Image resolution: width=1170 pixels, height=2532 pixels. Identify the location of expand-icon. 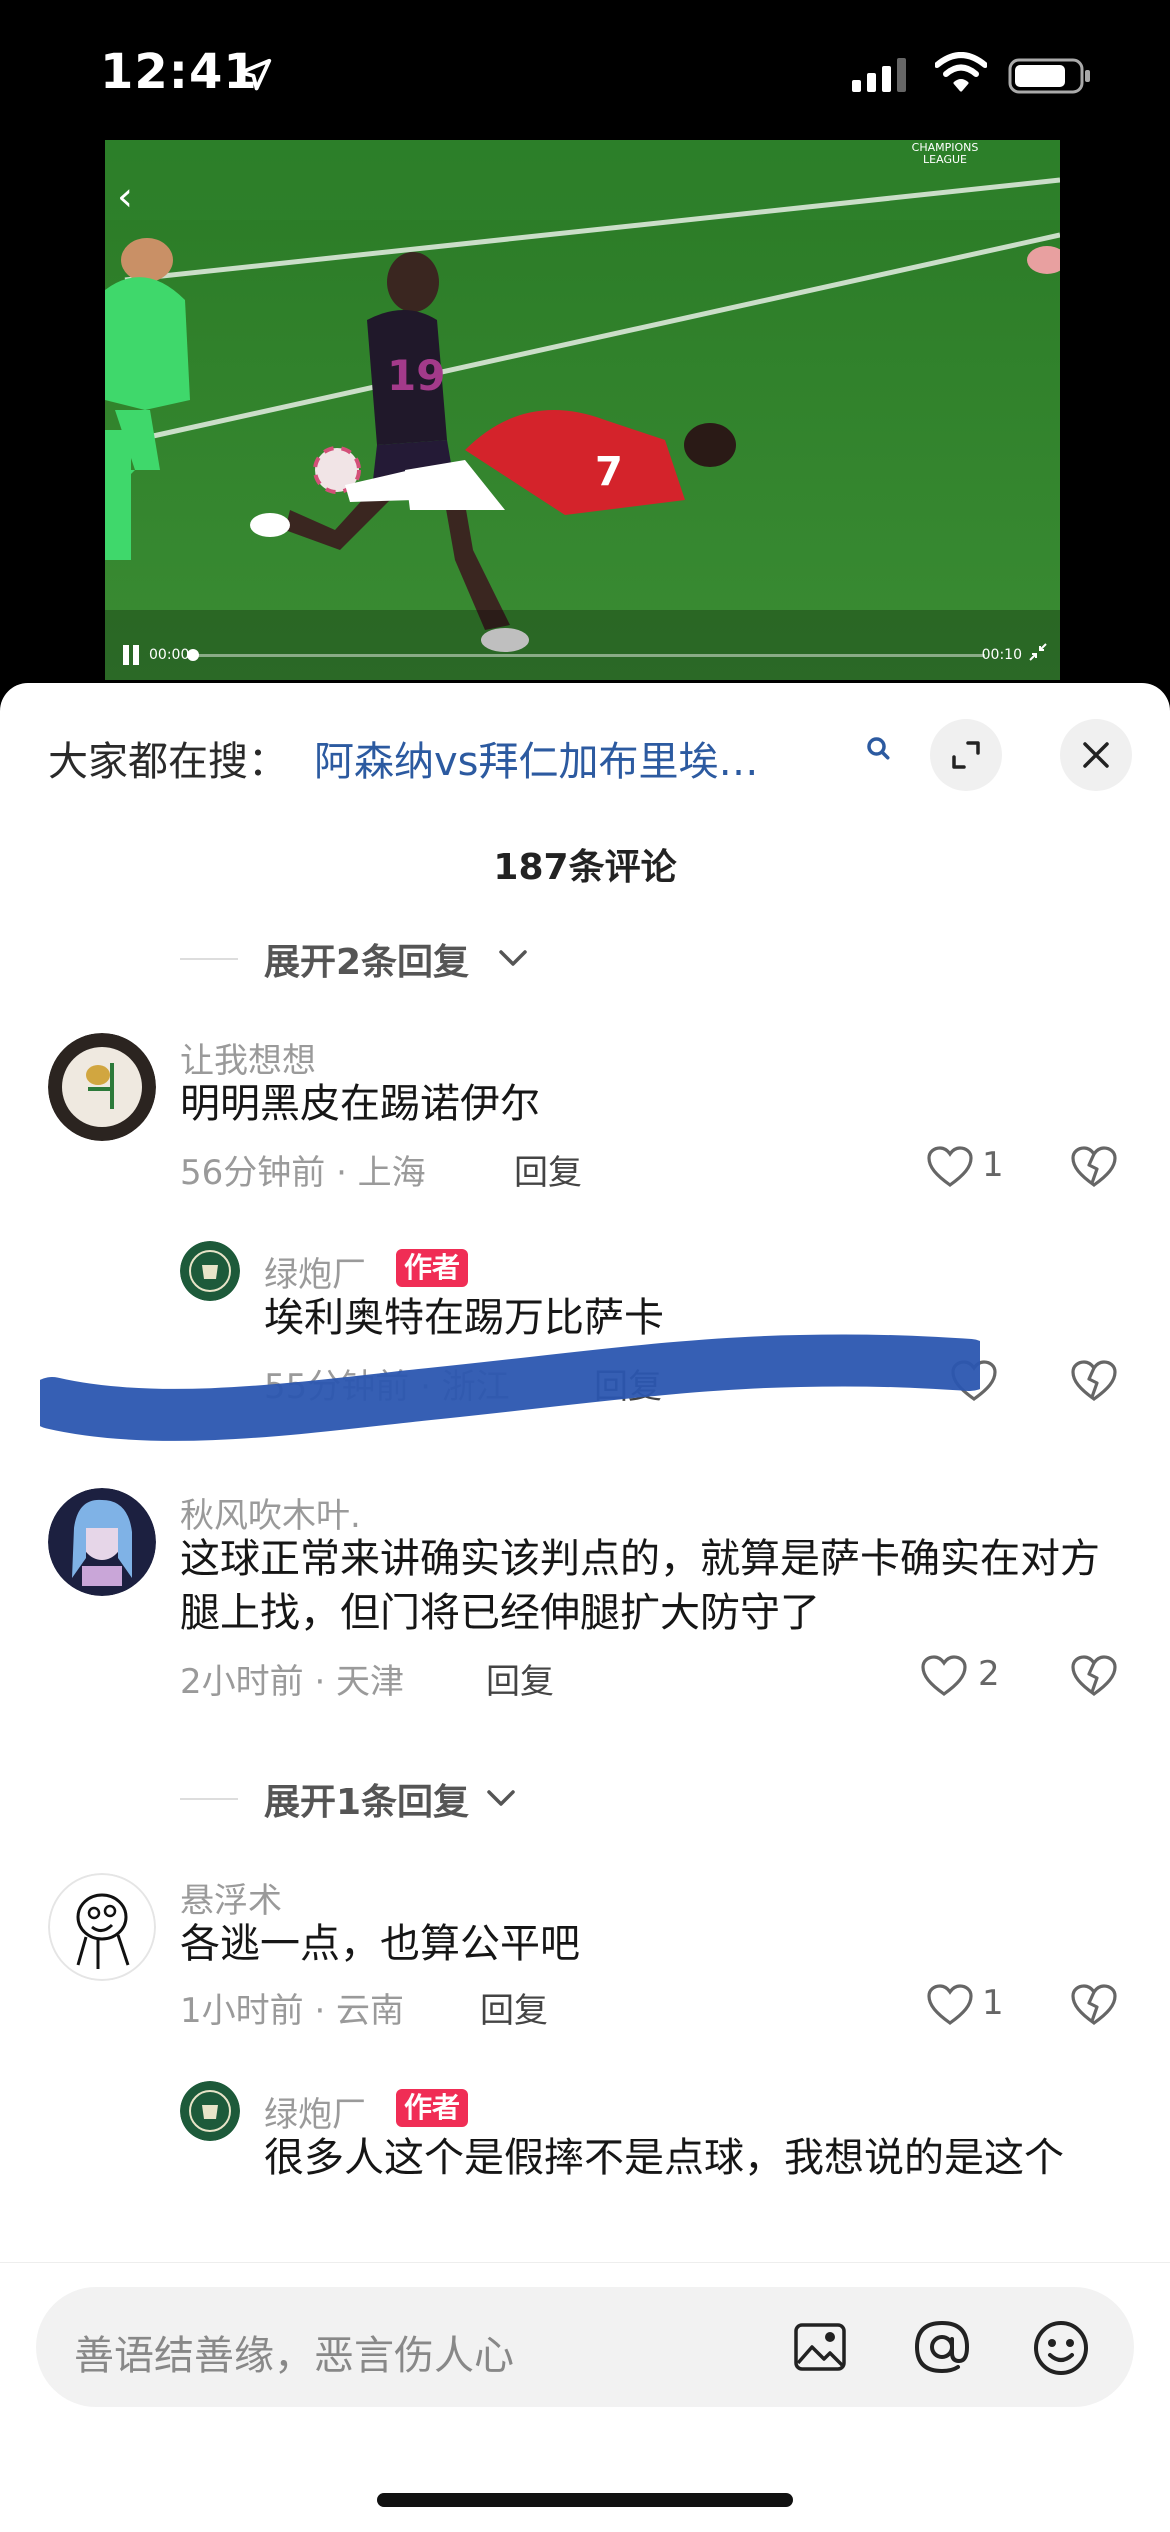
(966, 755).